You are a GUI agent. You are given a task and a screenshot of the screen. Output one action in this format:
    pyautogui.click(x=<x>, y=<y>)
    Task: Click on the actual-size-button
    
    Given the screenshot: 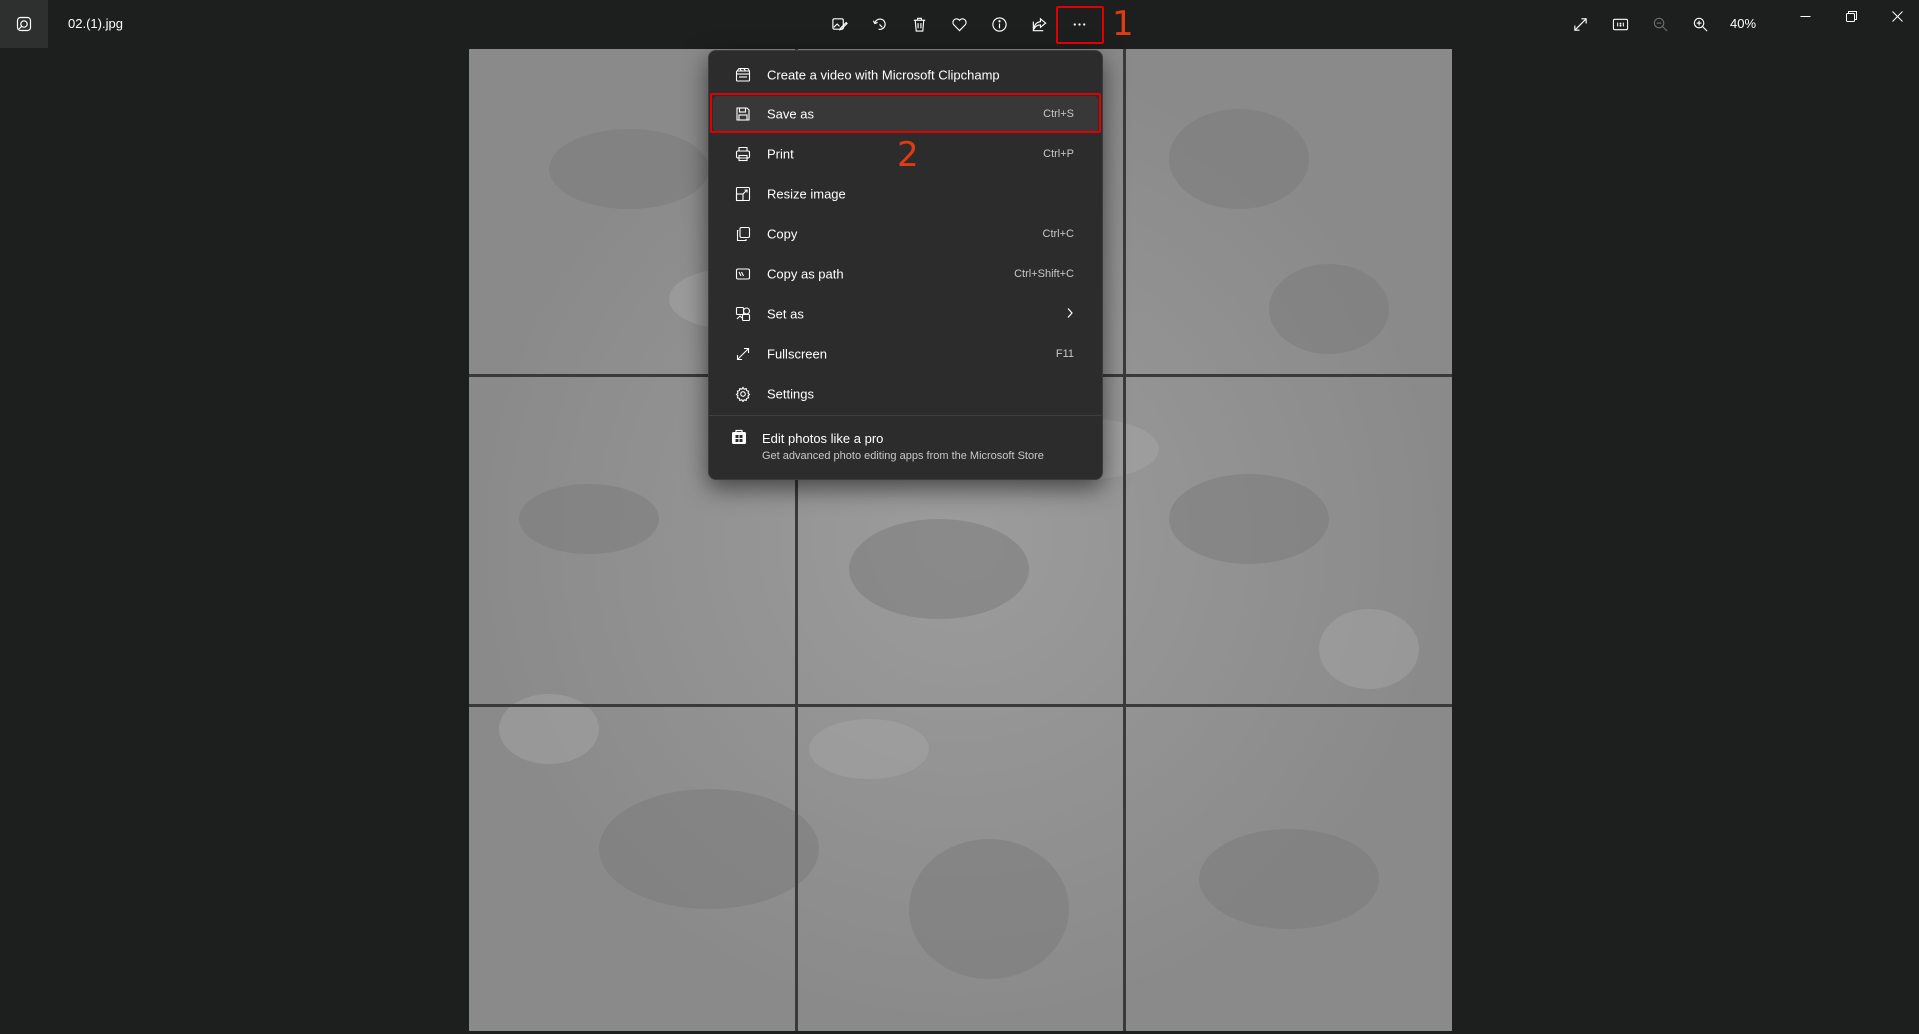 What is the action you would take?
    pyautogui.click(x=1620, y=24)
    